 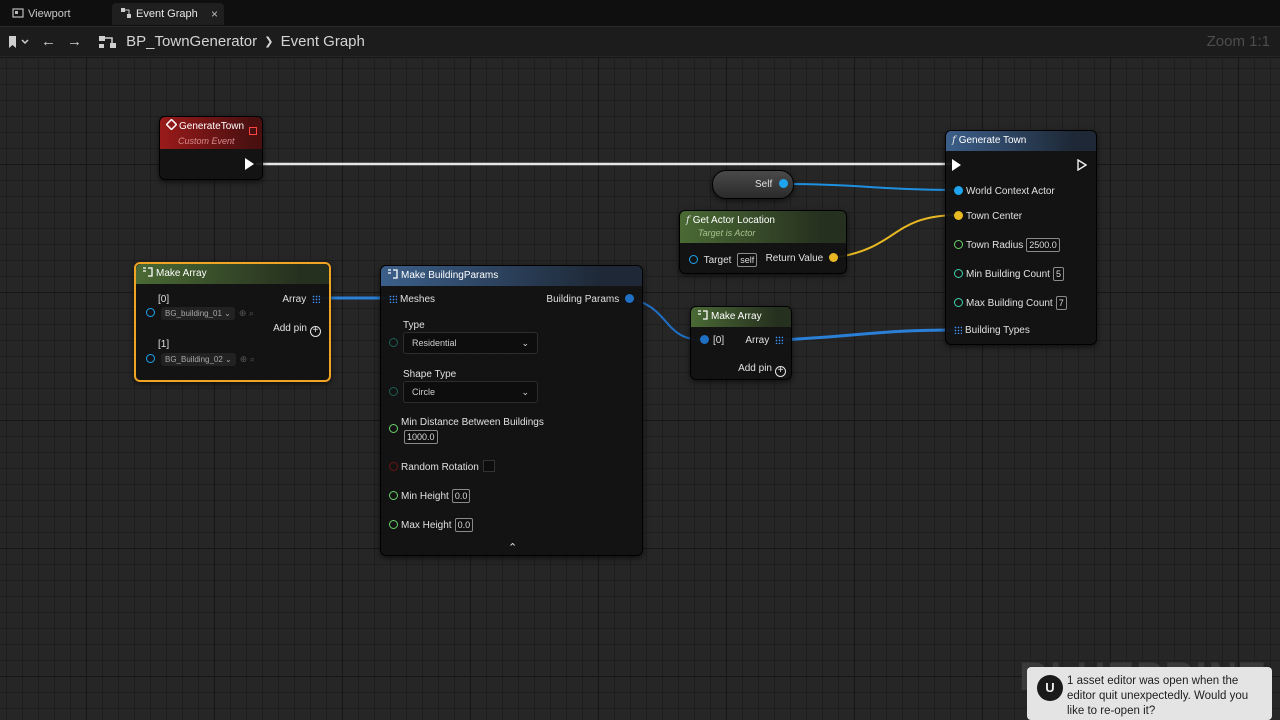 I want to click on collapse-toggle: ⌃, so click(x=512, y=547).